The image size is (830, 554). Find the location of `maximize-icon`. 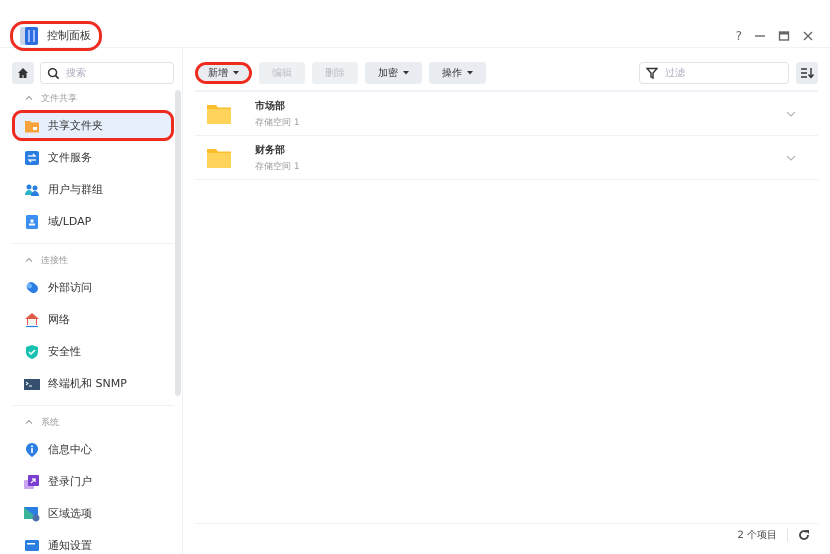

maximize-icon is located at coordinates (784, 36).